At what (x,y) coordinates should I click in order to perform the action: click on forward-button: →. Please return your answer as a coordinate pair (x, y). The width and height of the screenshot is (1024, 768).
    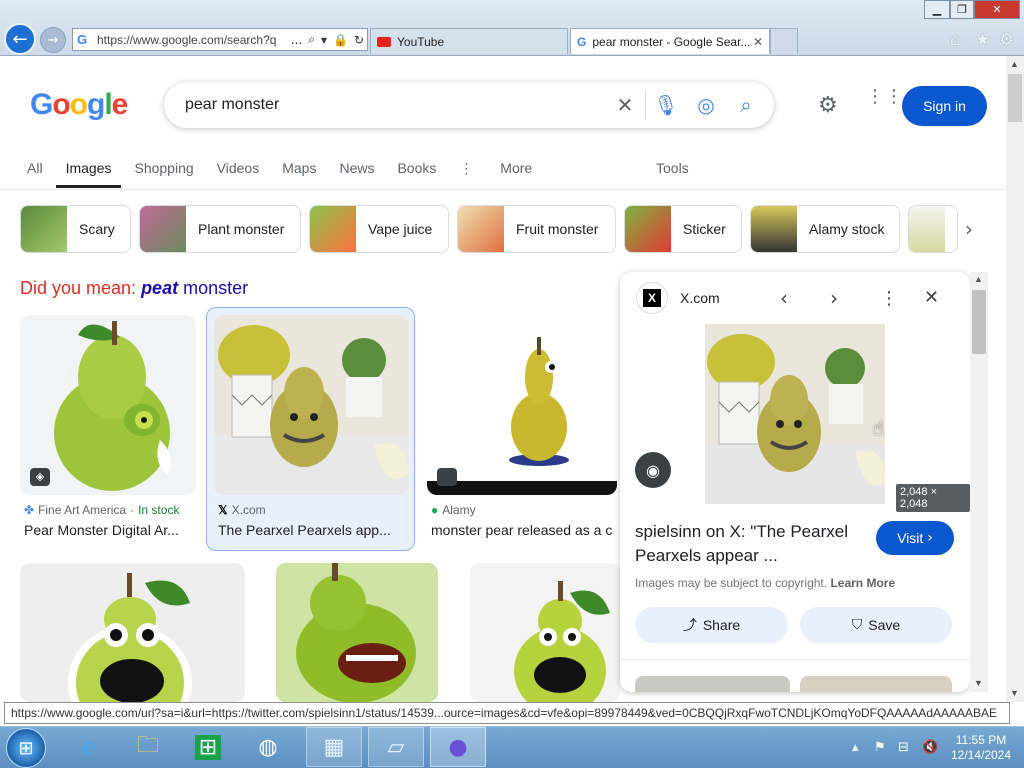
    Looking at the image, I should click on (53, 40).